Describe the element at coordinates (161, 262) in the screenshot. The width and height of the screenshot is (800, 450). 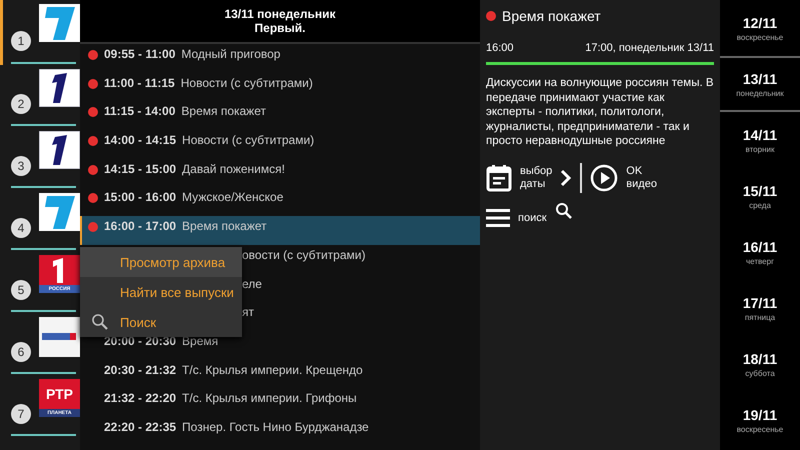
I see `menu-item: Просмотр архива` at that location.